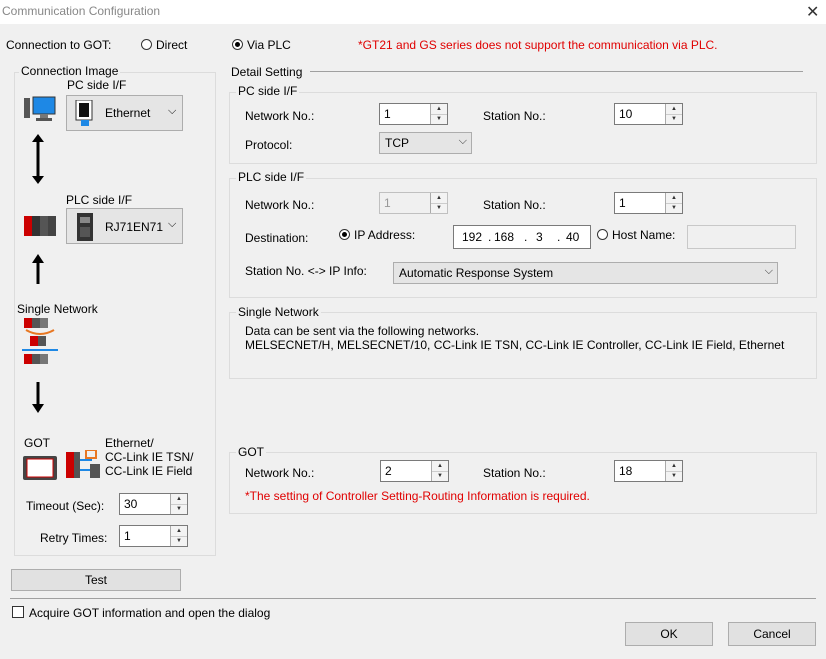  Describe the element at coordinates (523, 483) in the screenshot. I see `got-group` at that location.